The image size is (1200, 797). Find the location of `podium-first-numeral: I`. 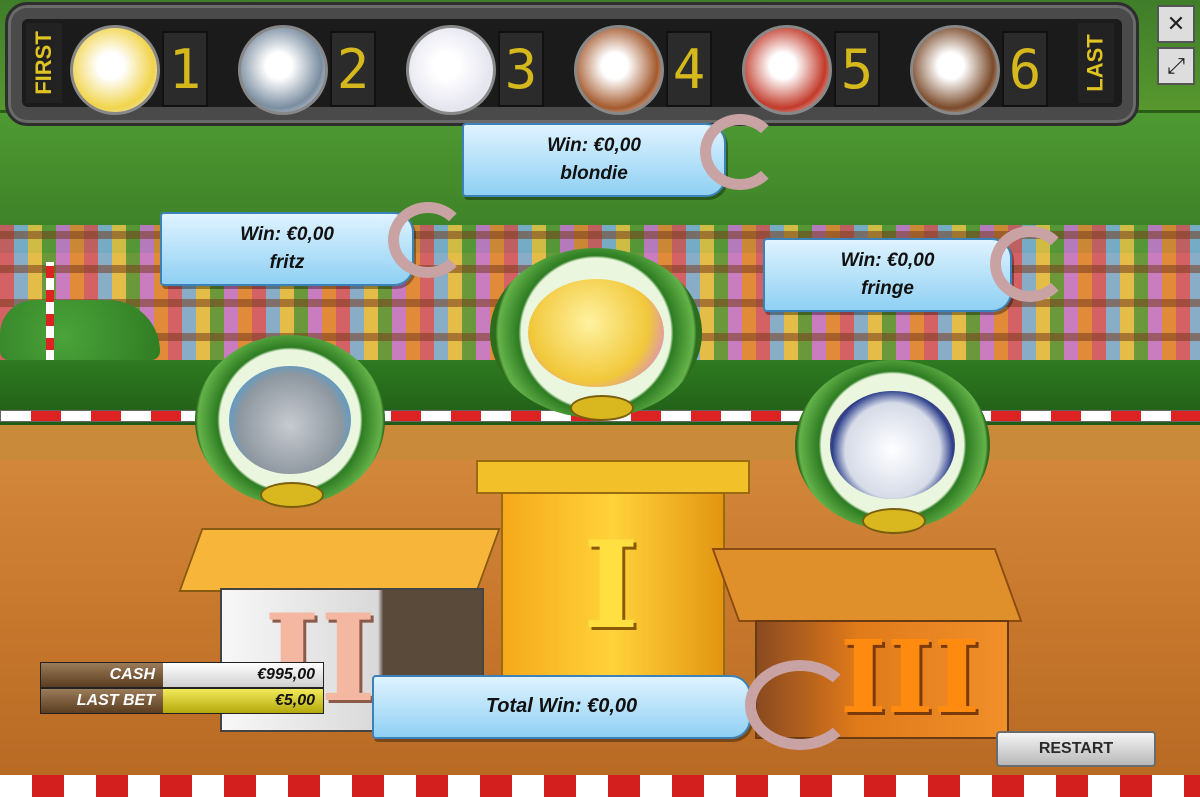

podium-first-numeral: I is located at coordinates (611, 585).